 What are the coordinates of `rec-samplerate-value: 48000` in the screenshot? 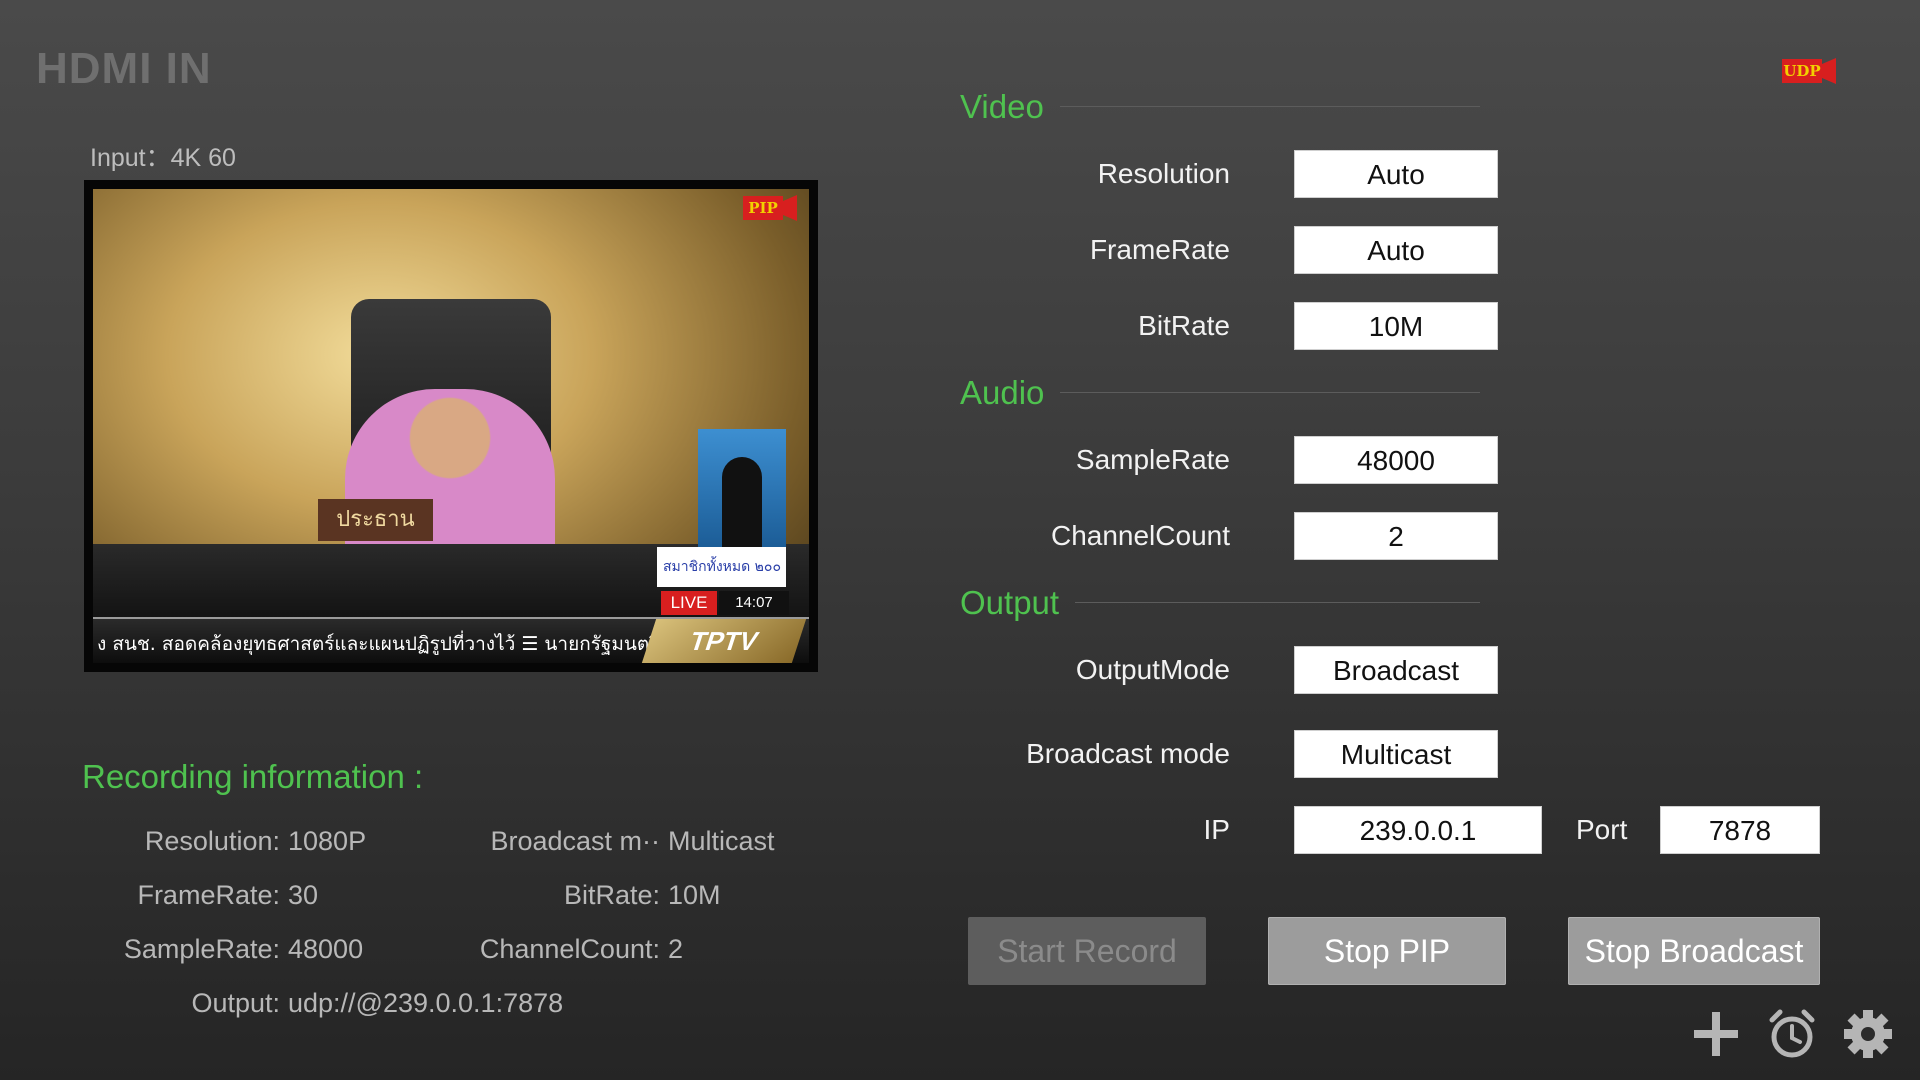 It's located at (326, 949).